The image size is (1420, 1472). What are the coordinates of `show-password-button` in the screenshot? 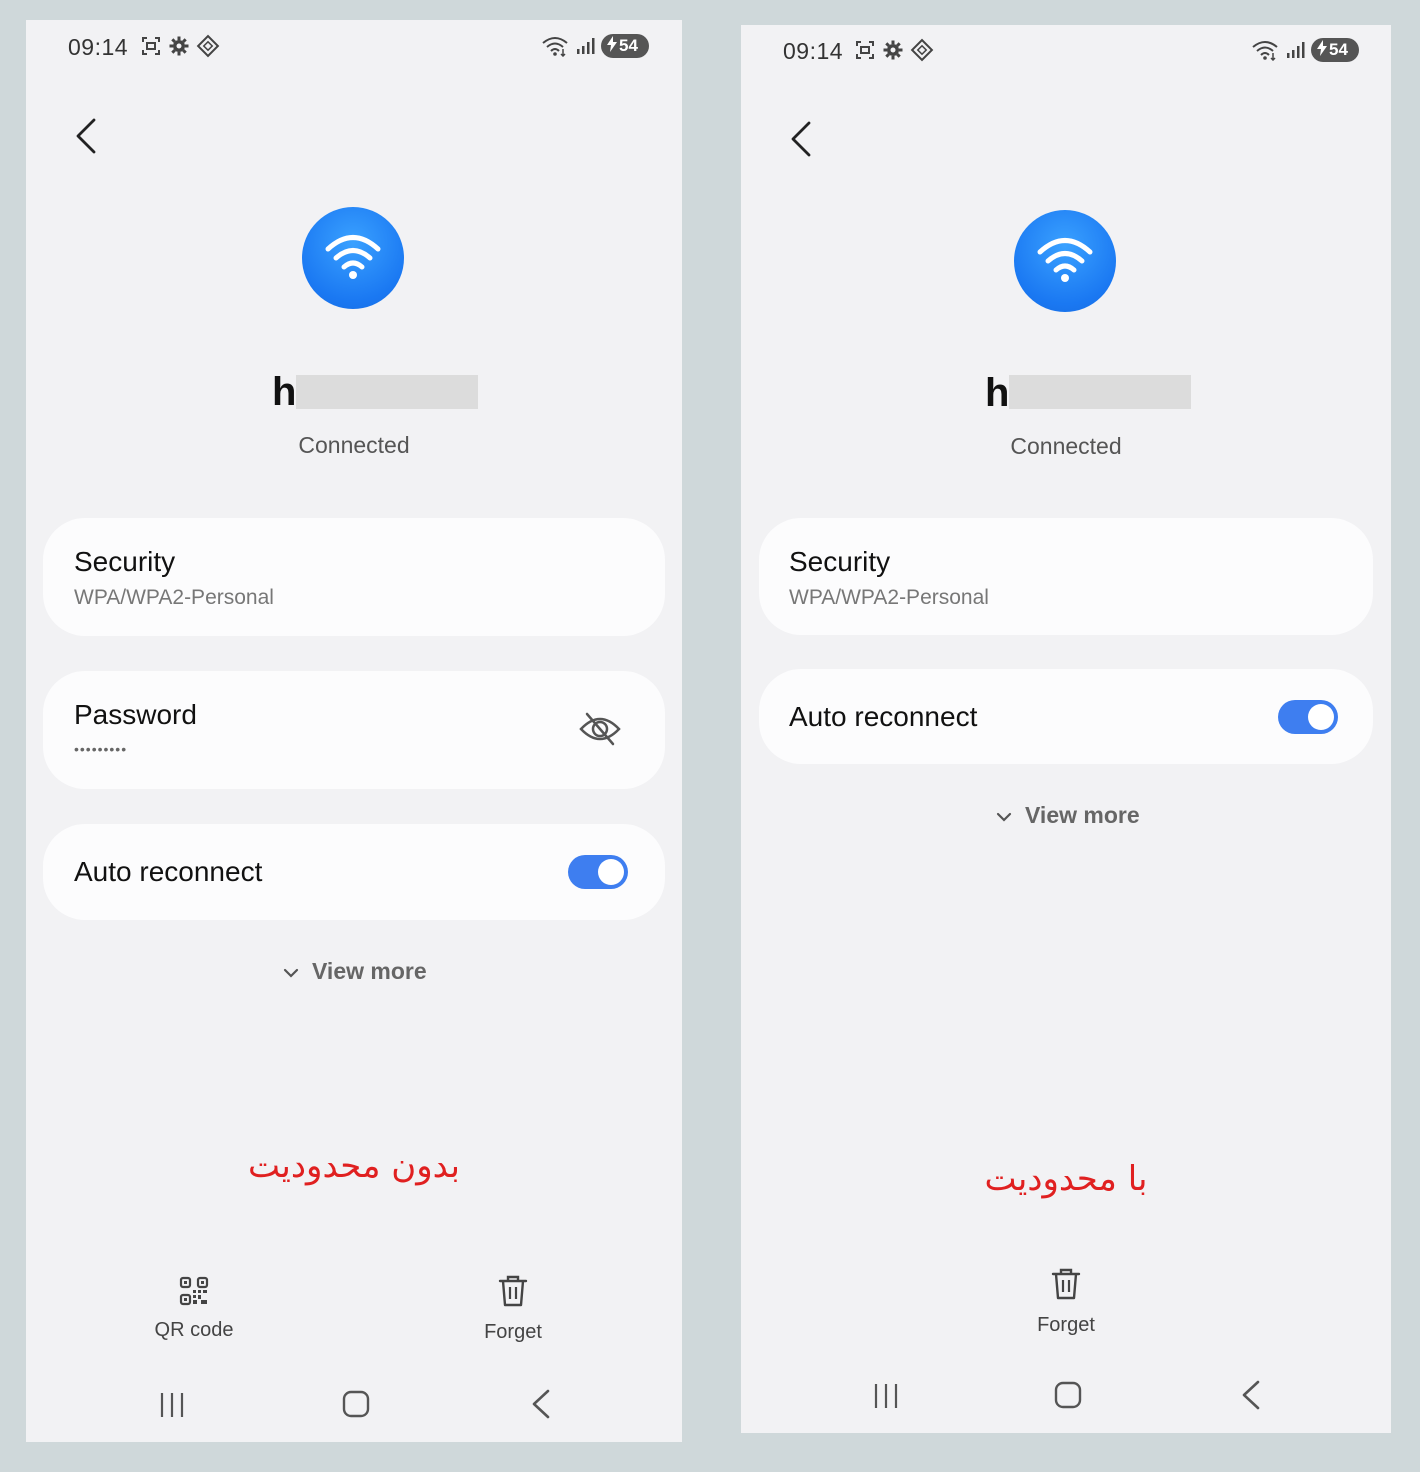 It's located at (600, 731).